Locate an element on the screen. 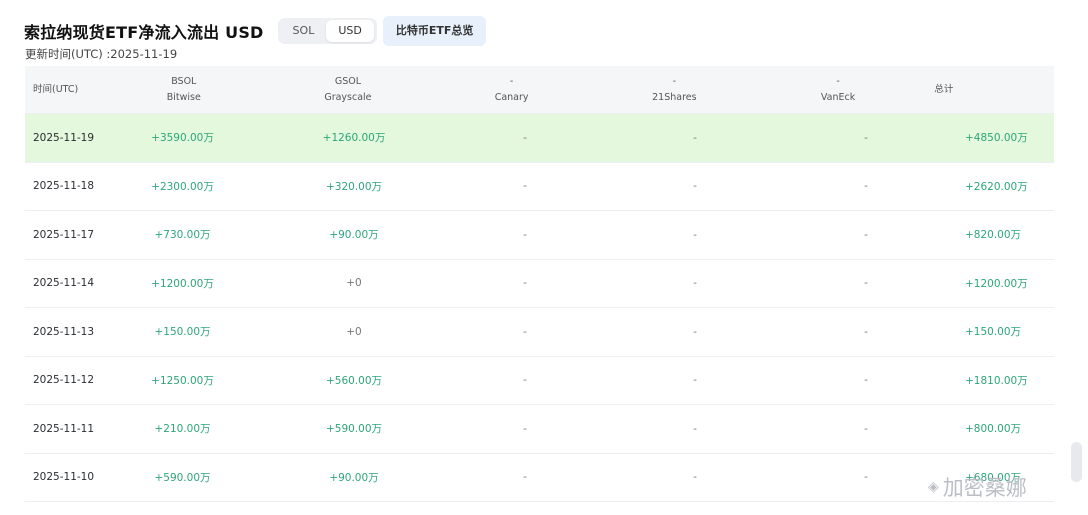 The height and width of the screenshot is (515, 1088). cell-bsol: +150.00万 is located at coordinates (182, 332).